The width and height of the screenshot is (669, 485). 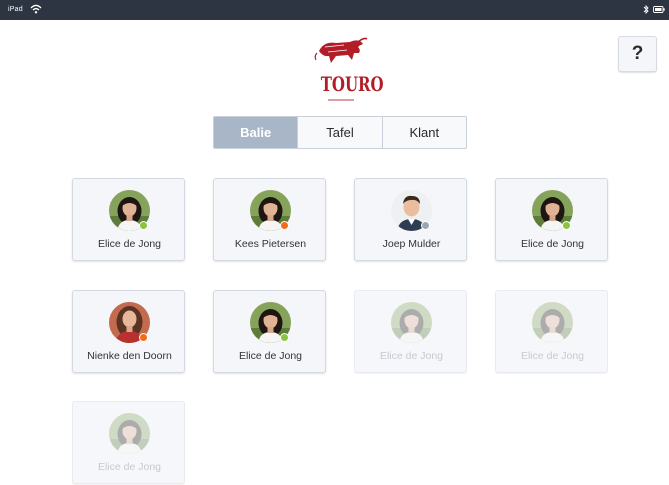 I want to click on role-segmented-control: Balie Tafel Klant, so click(x=340, y=132).